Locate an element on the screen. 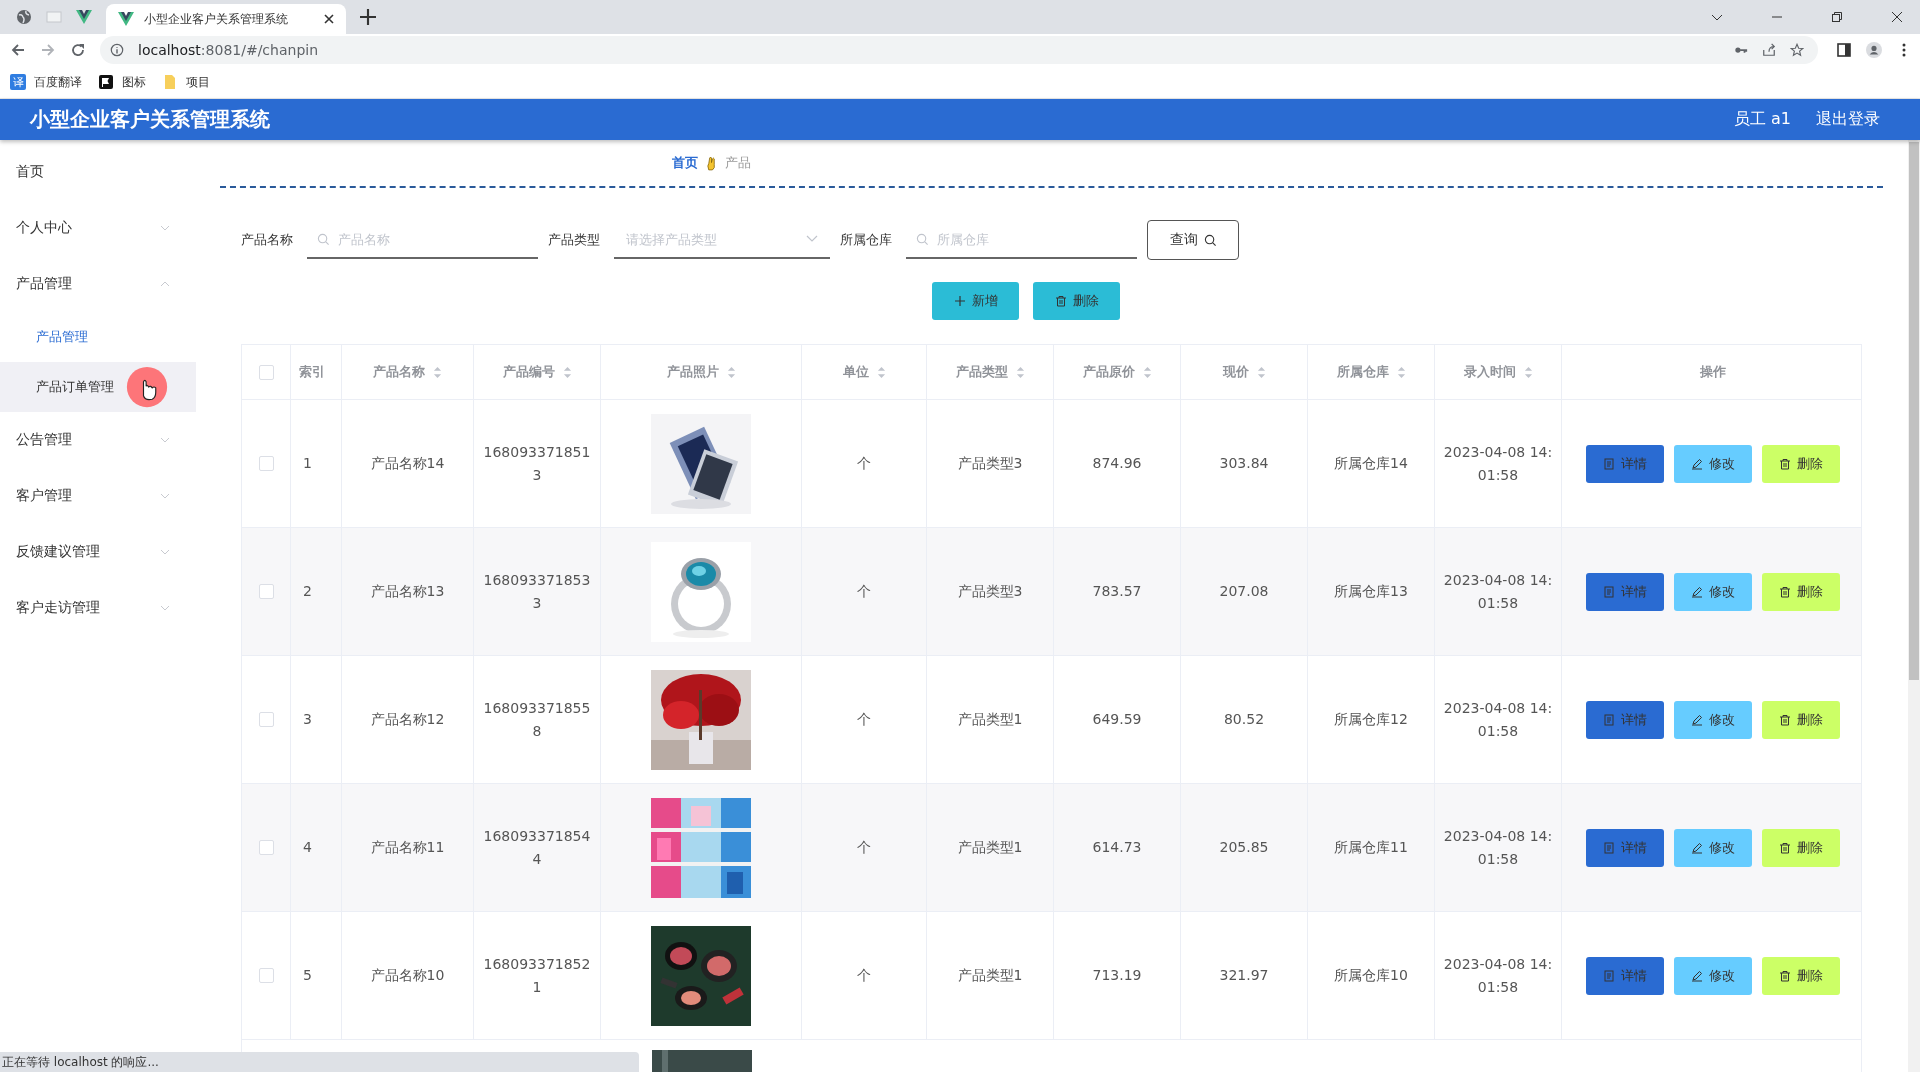  back-icon is located at coordinates (18, 50).